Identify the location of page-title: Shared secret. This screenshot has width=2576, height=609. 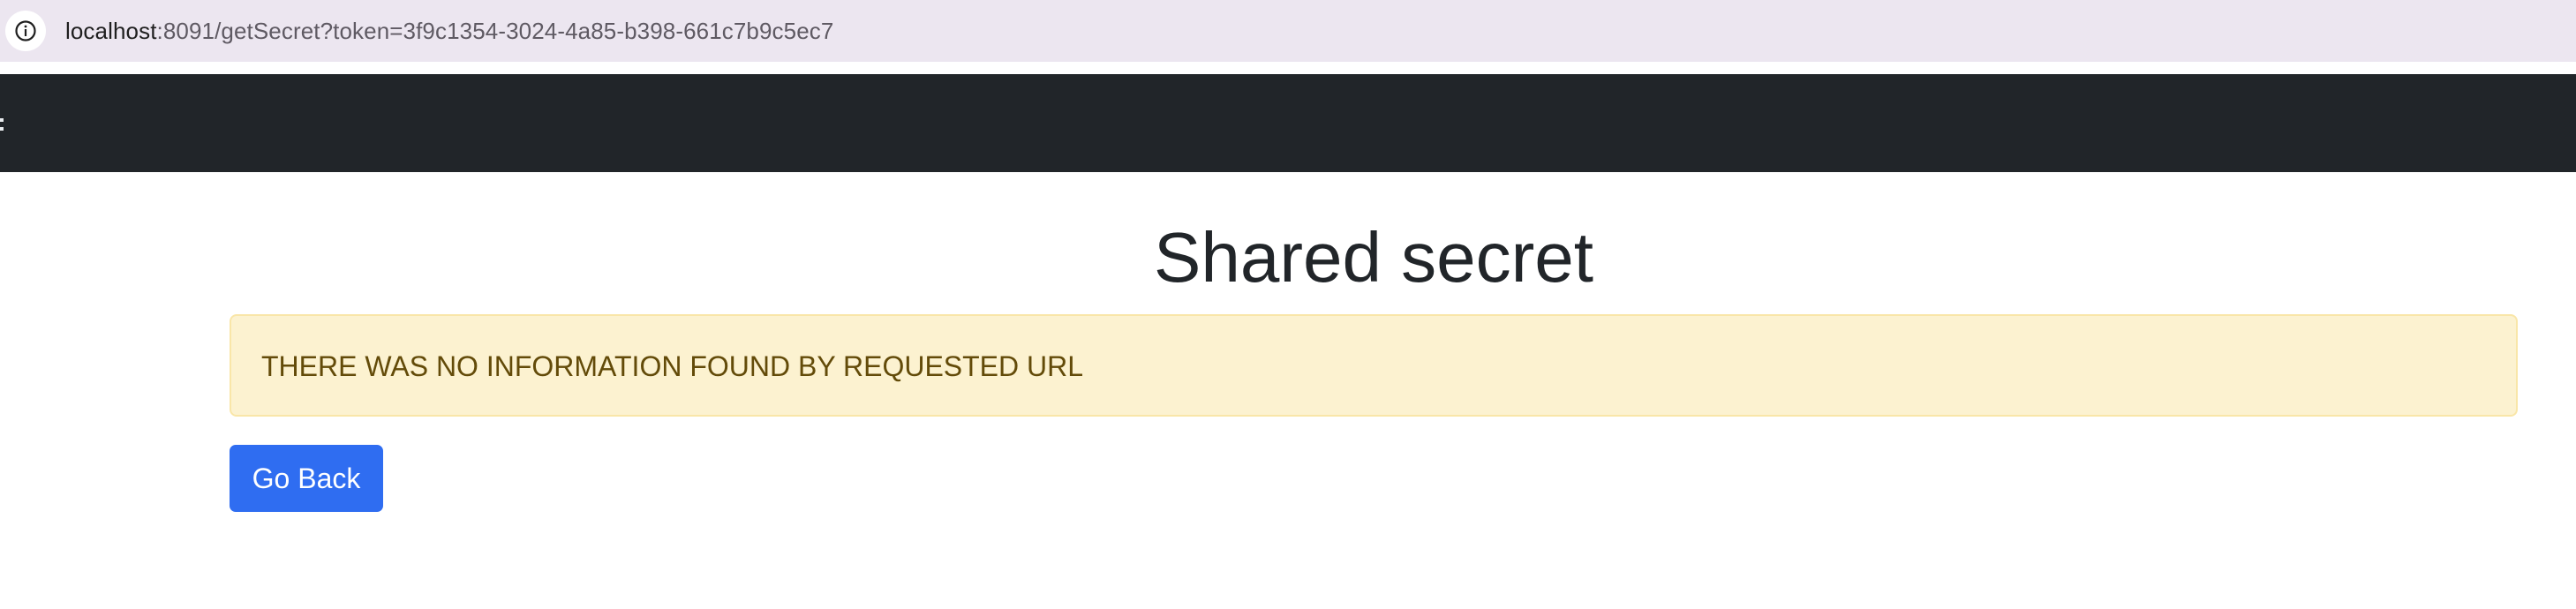
(1373, 257).